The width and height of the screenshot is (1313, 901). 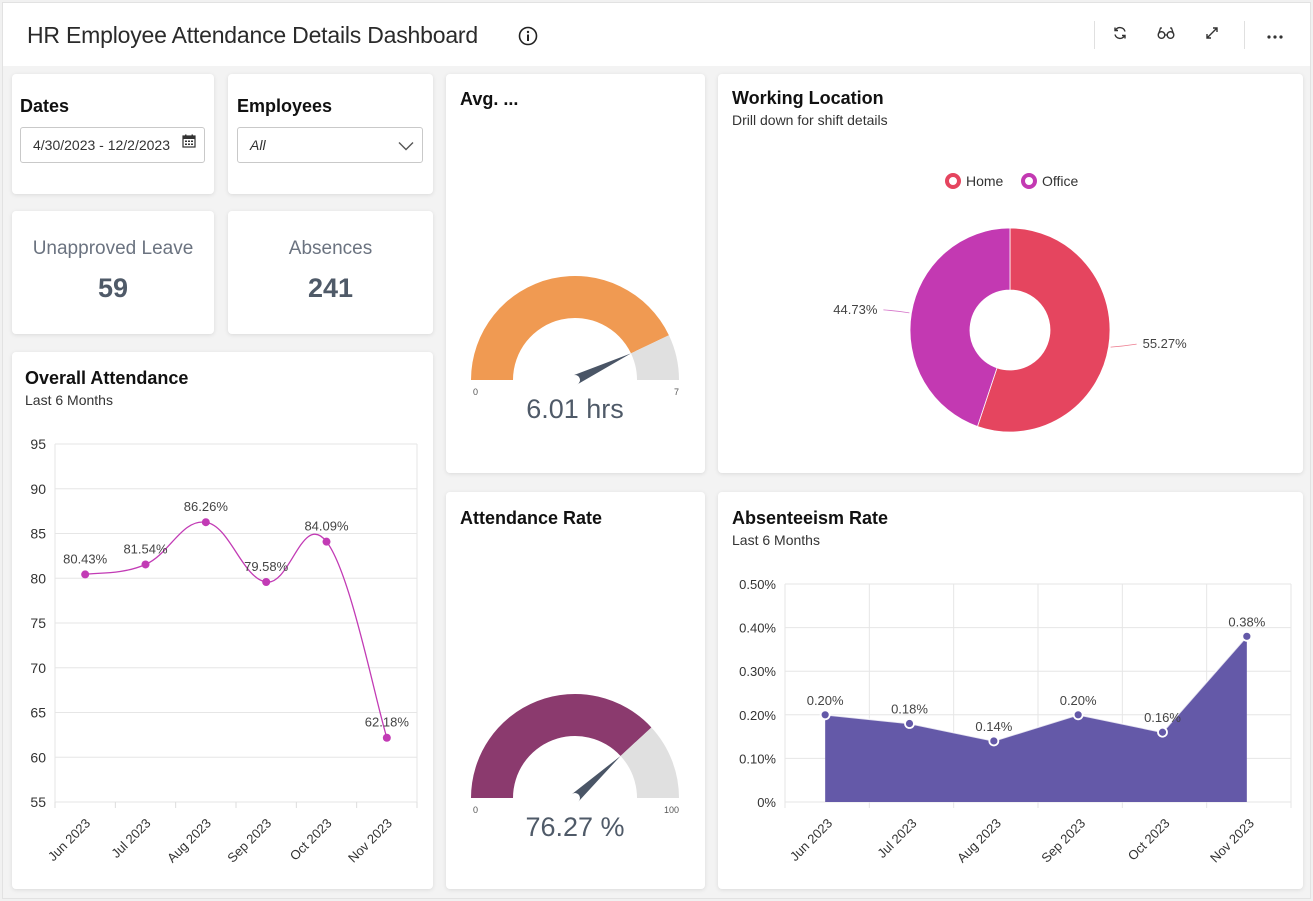 I want to click on y-tick-label: 0.50%, so click(x=757, y=584).